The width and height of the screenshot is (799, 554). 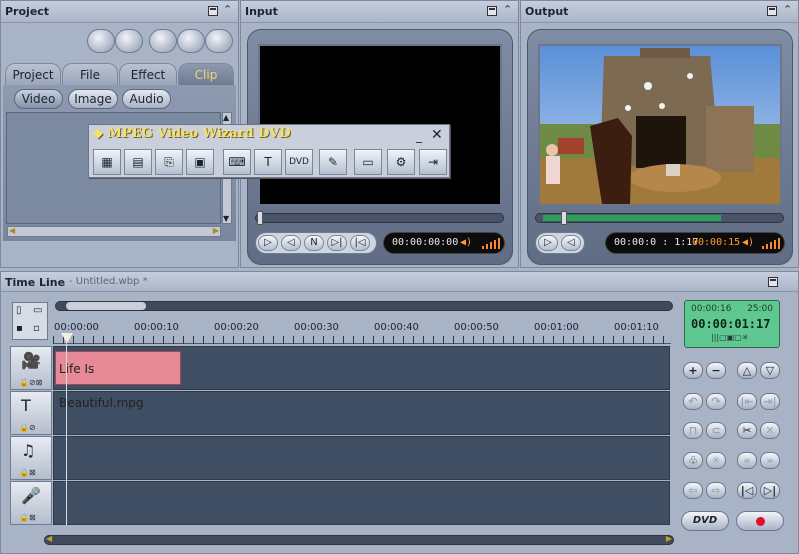 What do you see at coordinates (444, 243) in the screenshot?
I see `input-timecode: 00:00:00:00 ◀)` at bounding box center [444, 243].